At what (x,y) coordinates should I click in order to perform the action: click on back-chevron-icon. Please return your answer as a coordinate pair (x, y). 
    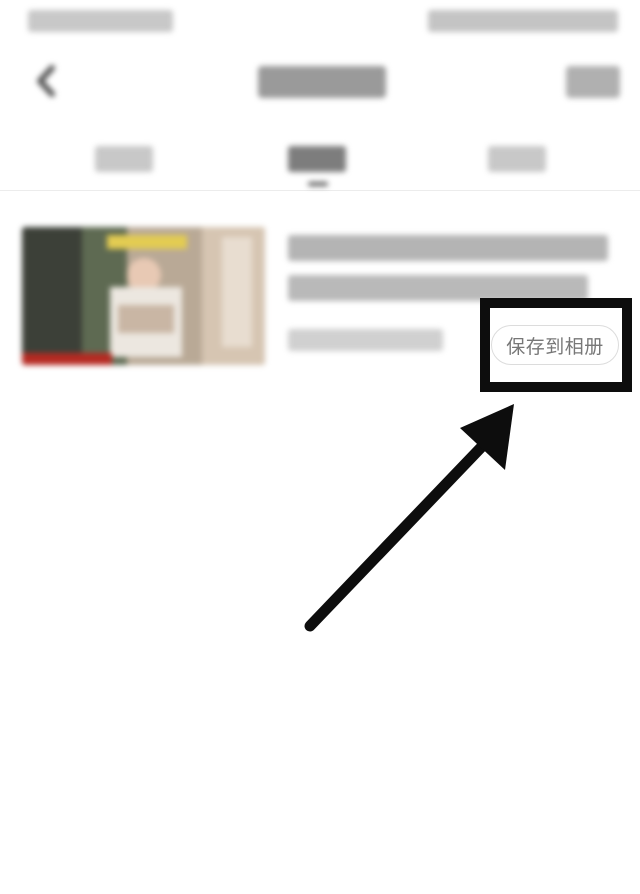
    Looking at the image, I should click on (46, 81).